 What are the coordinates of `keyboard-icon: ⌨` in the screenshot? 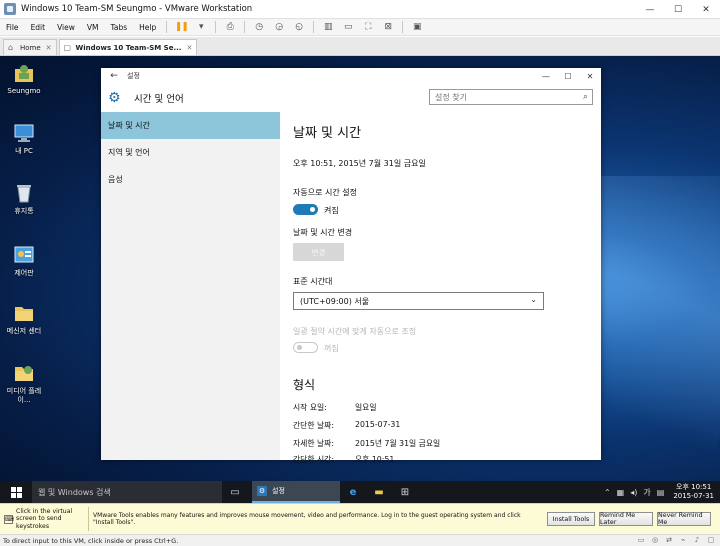 It's located at (9, 519).